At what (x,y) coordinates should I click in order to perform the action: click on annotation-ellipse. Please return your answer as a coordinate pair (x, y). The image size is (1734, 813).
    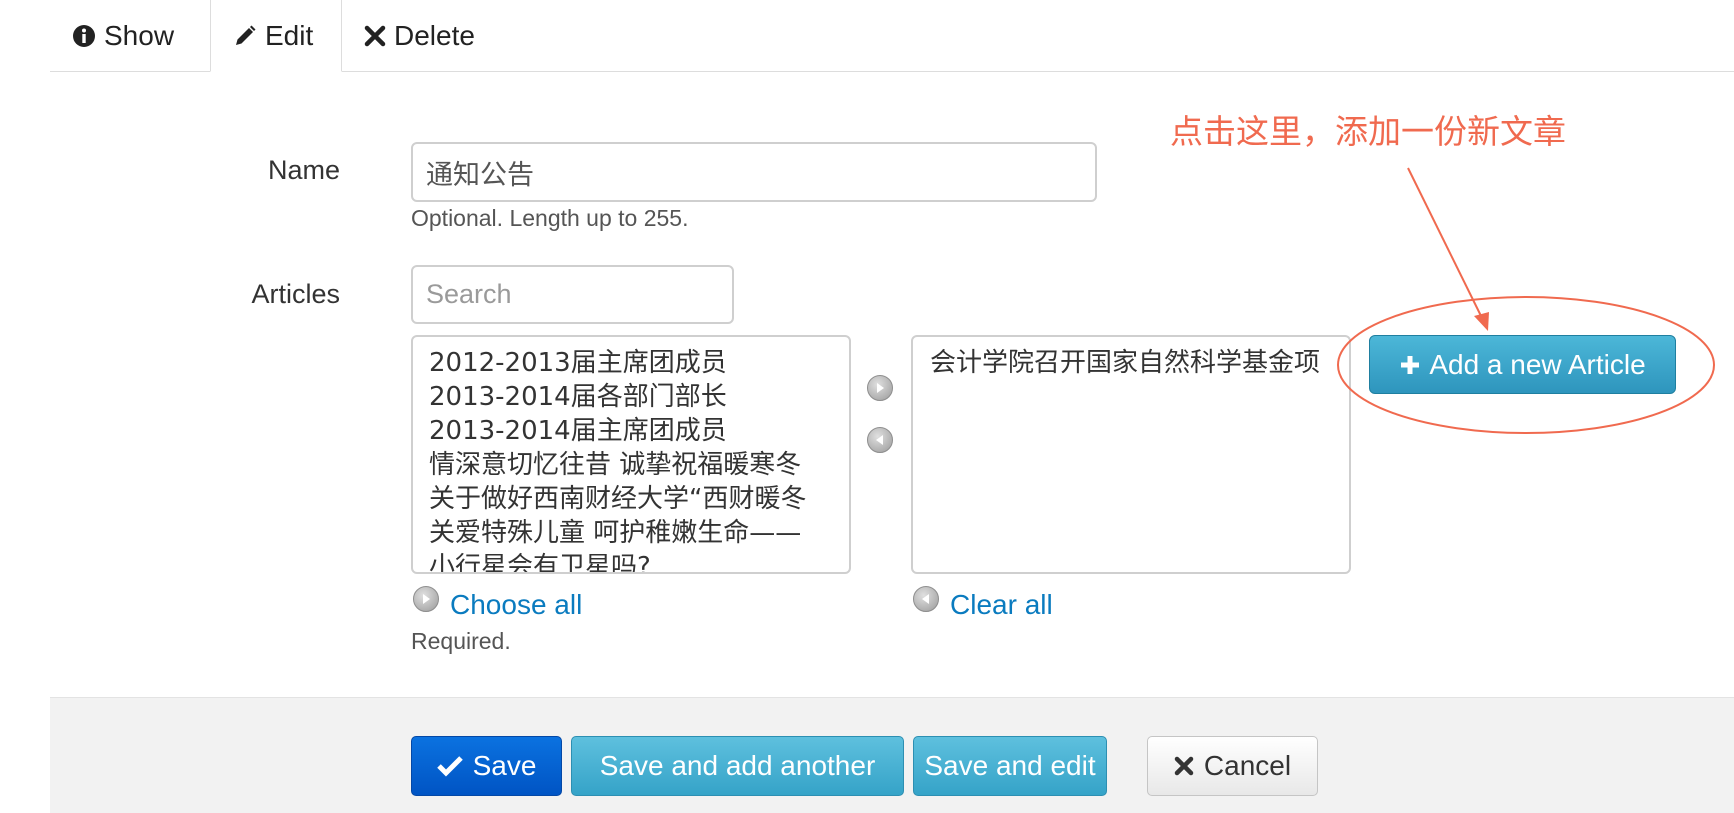
    Looking at the image, I should click on (1526, 365).